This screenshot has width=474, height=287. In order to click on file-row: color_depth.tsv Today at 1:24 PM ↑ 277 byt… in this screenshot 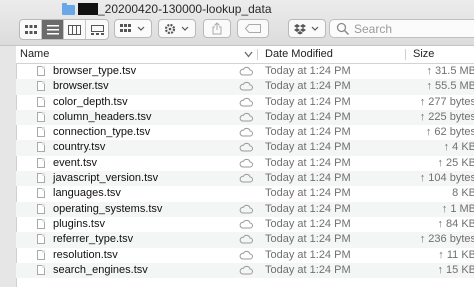, I will do `click(245, 102)`.